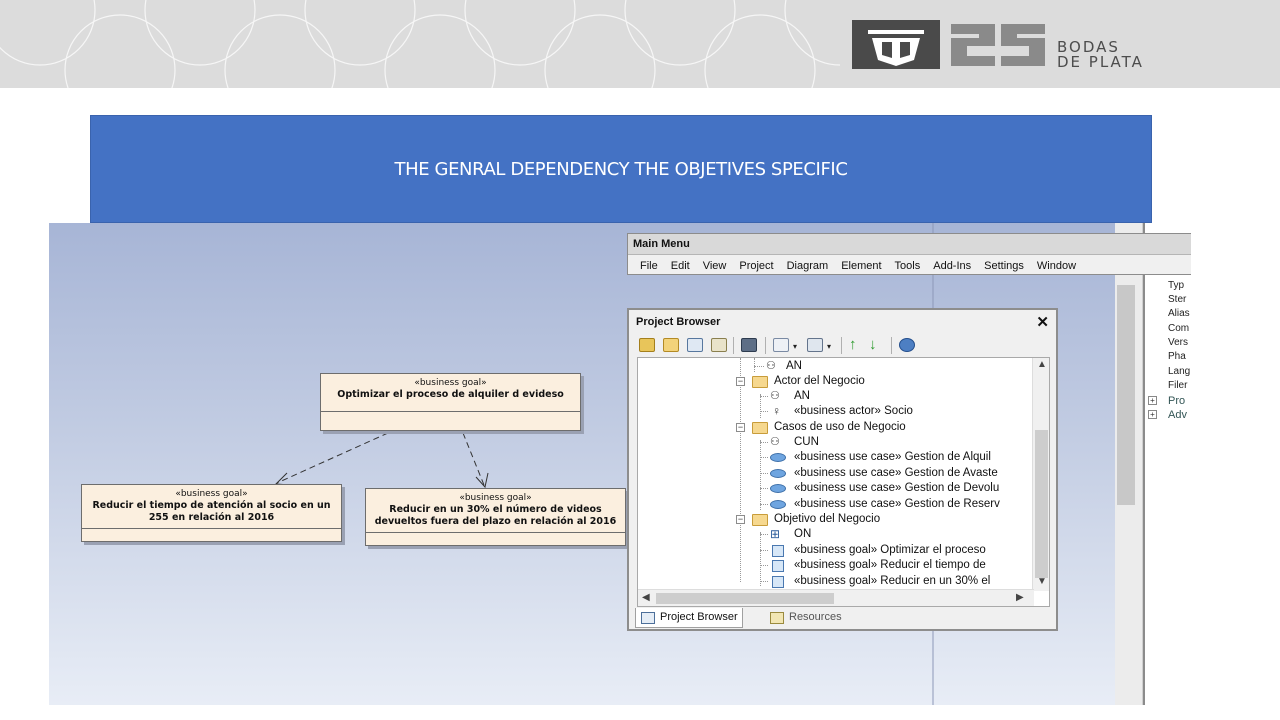  What do you see at coordinates (1176, 401) in the screenshot?
I see `prop-project: Pro` at bounding box center [1176, 401].